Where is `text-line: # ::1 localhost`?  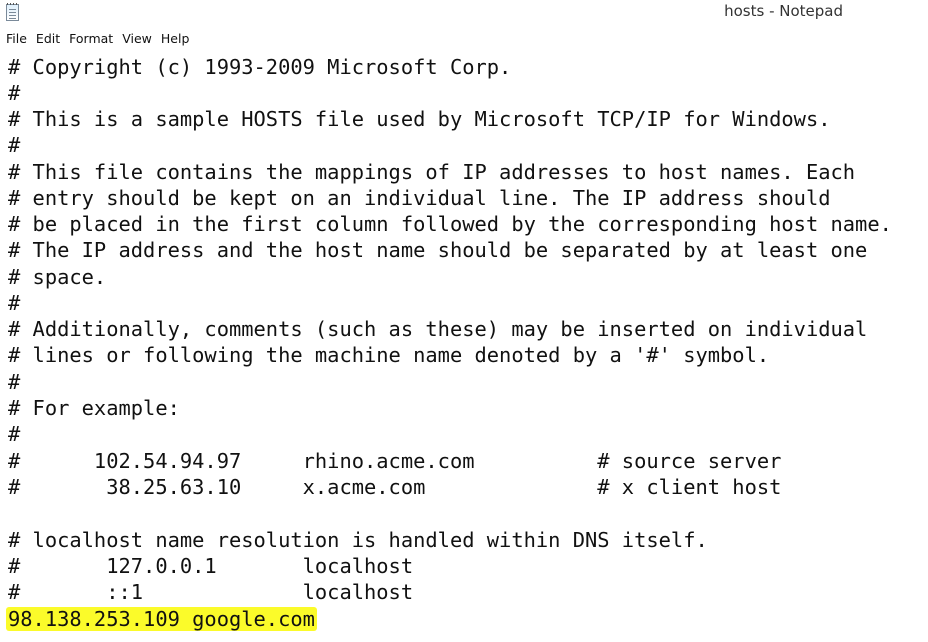
text-line: # ::1 localhost is located at coordinates (211, 592).